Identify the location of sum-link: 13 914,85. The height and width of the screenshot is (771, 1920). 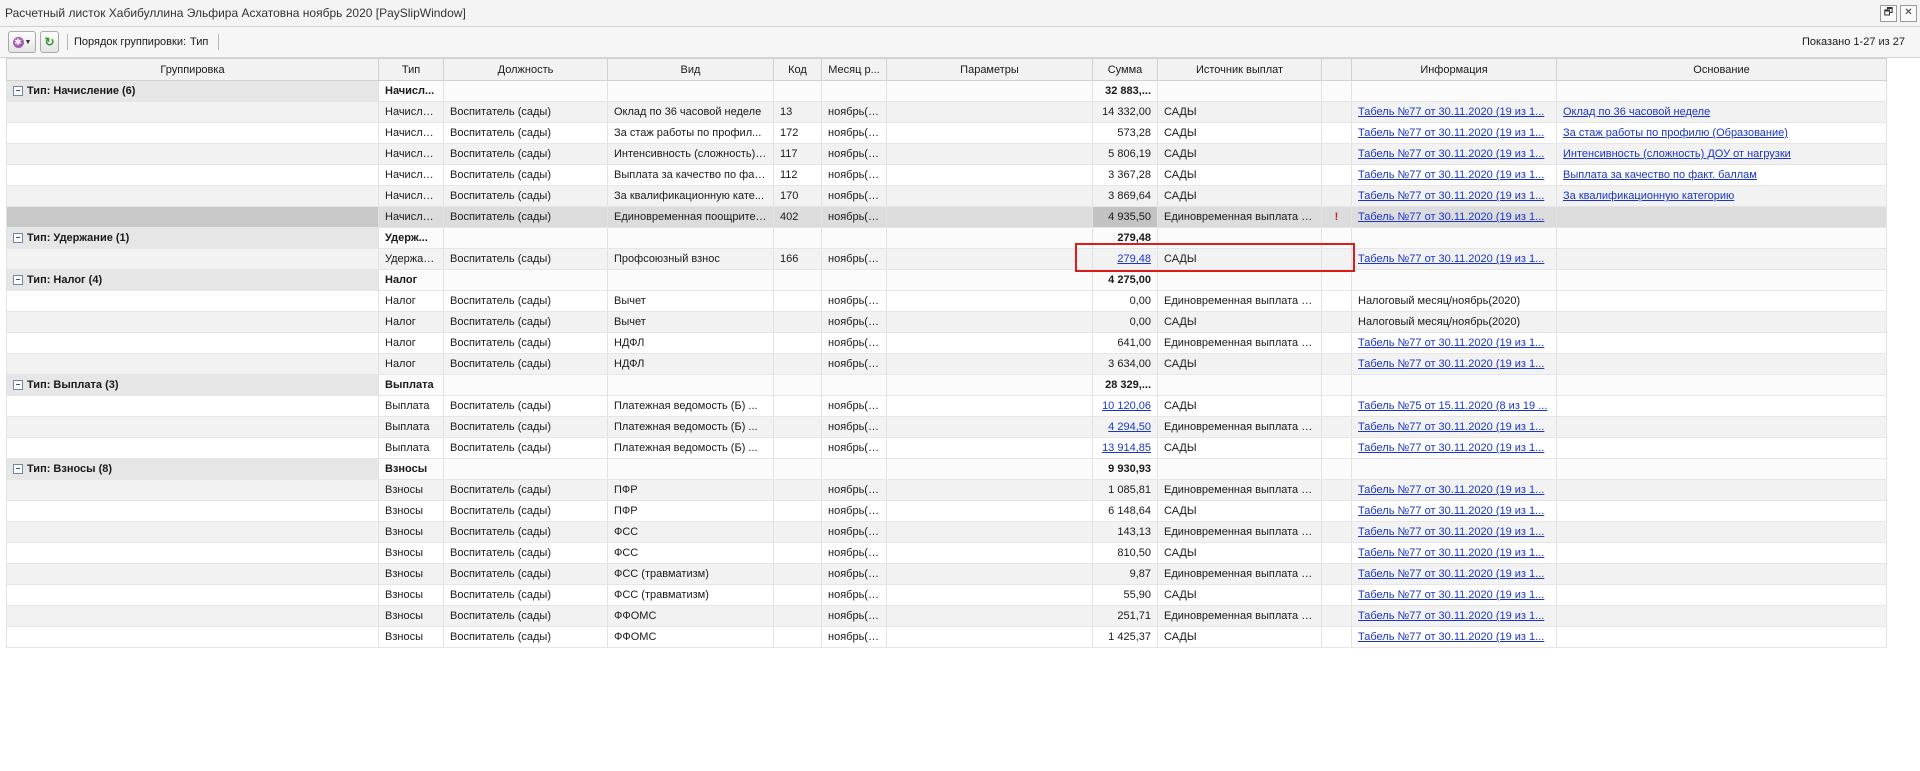
(1126, 448).